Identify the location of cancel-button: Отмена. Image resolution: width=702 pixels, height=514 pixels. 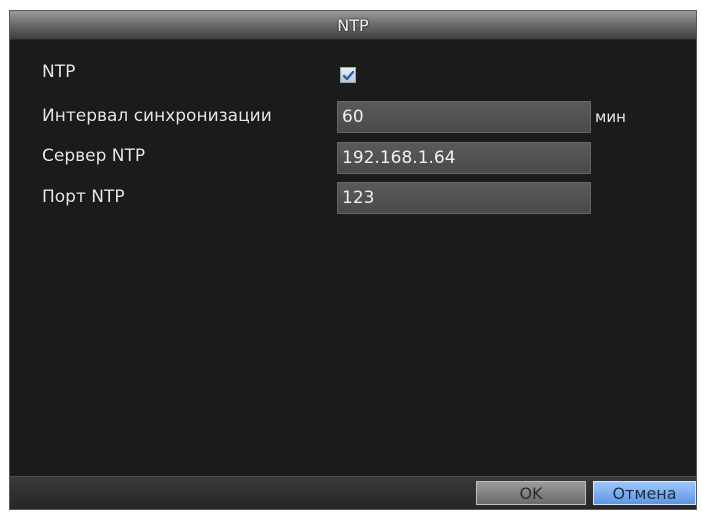
(644, 493).